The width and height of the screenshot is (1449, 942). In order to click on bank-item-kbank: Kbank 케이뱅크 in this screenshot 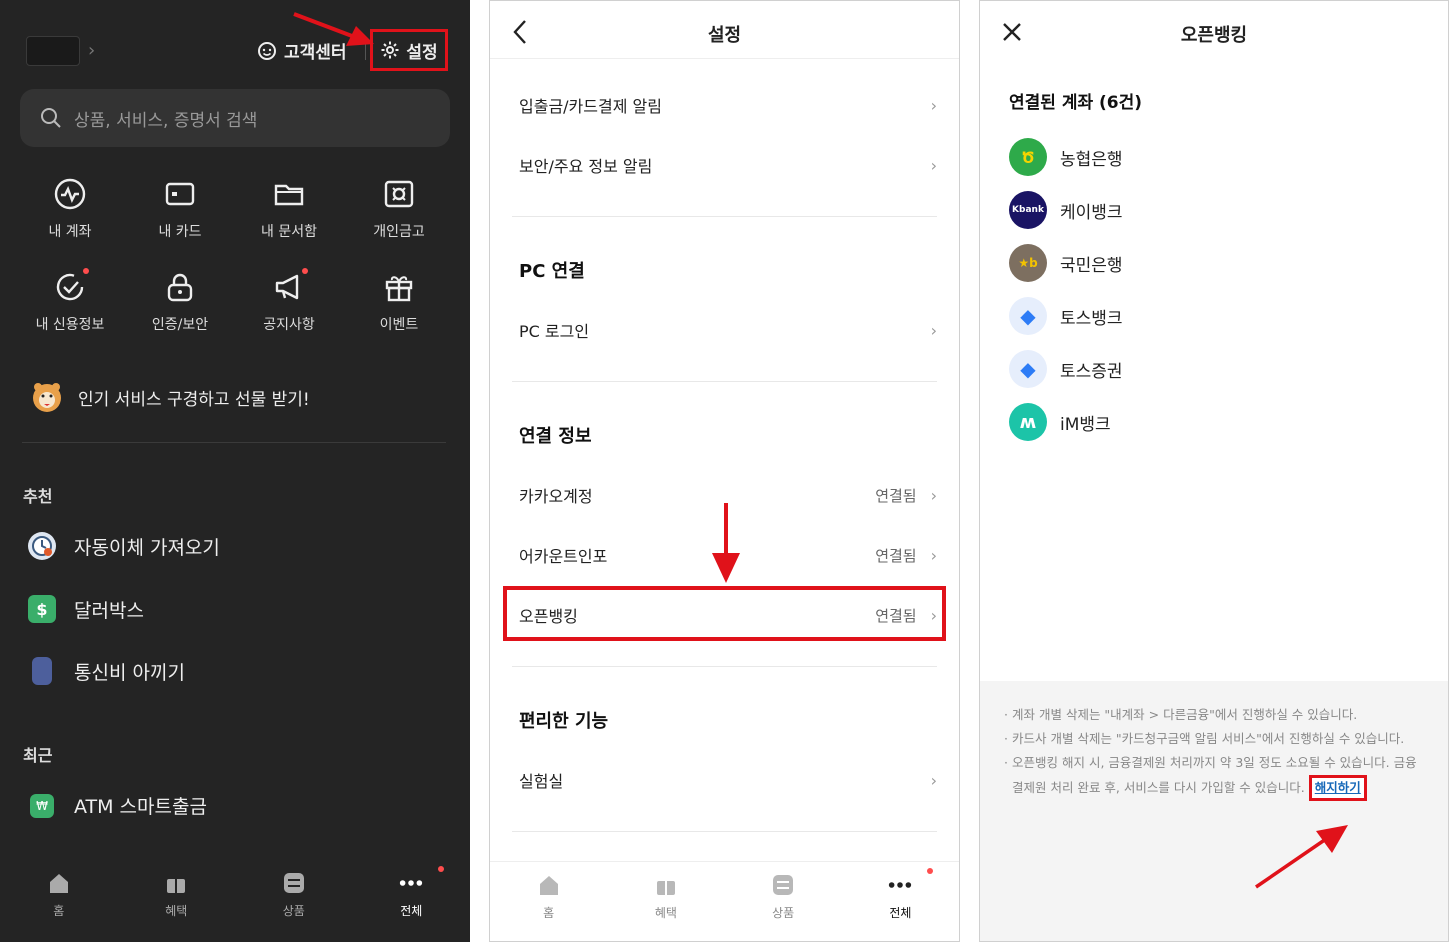, I will do `click(1066, 210)`.